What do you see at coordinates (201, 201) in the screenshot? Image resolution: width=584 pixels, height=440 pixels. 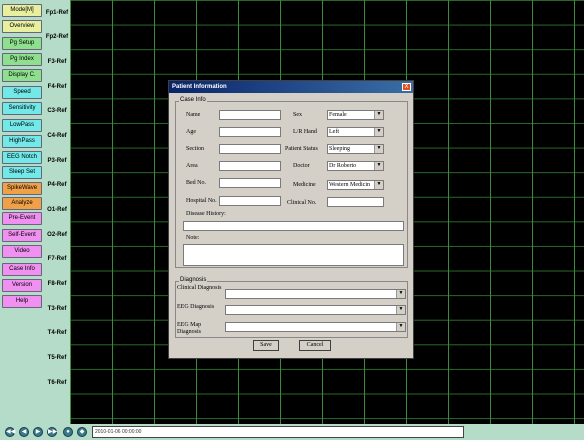 I see `hospital-no-label: Hospital No.` at bounding box center [201, 201].